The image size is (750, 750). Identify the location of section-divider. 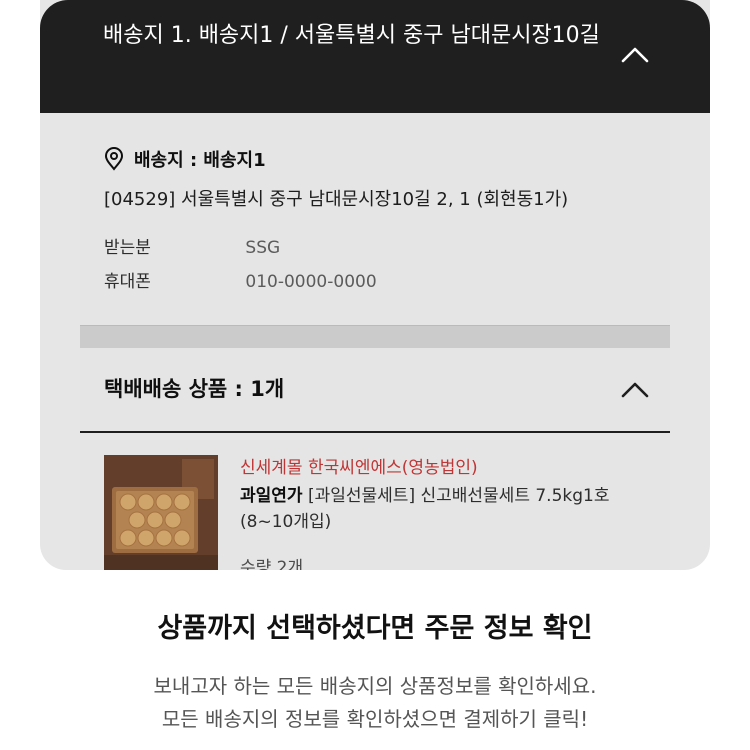
(375, 336).